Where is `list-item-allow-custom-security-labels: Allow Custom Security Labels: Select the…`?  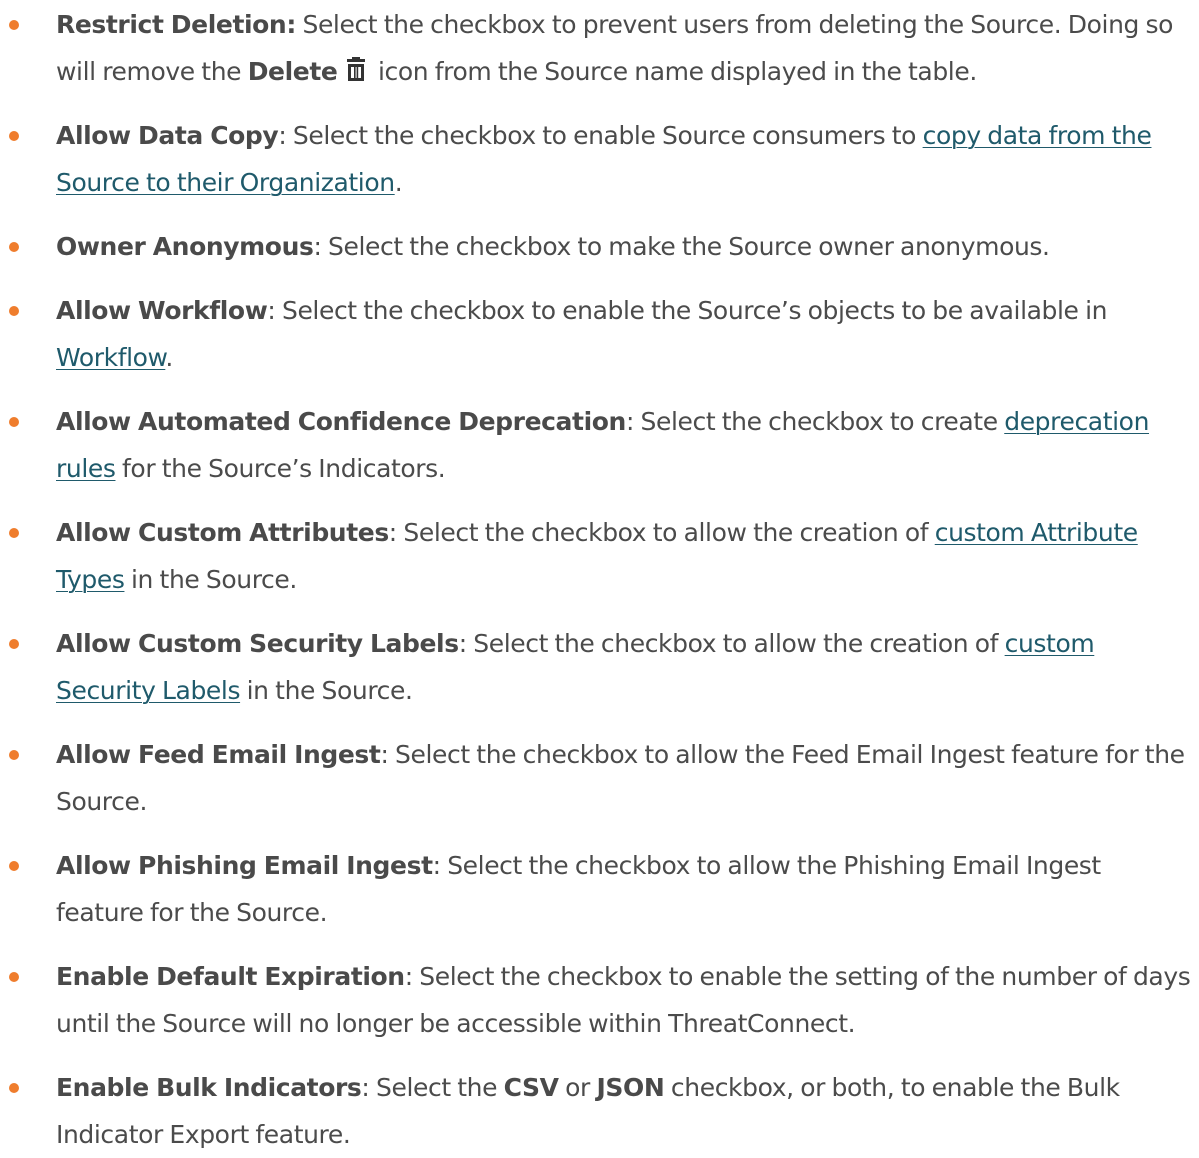
list-item-allow-custom-security-labels: Allow Custom Security Labels: Select the… is located at coordinates (599, 667).